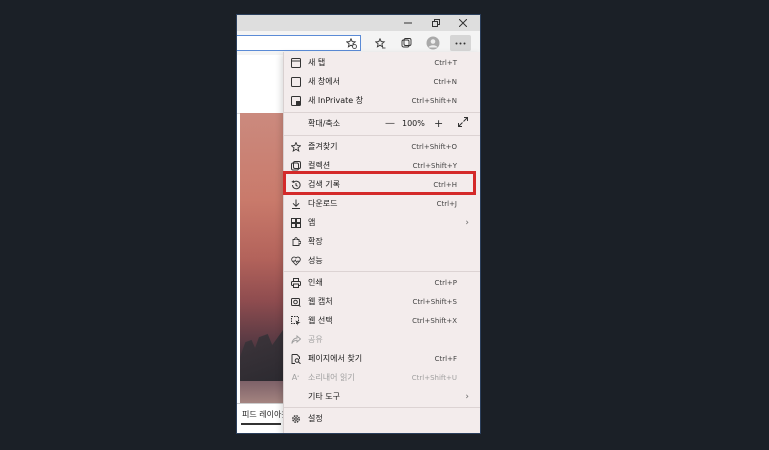 Image resolution: width=769 pixels, height=450 pixels. Describe the element at coordinates (317, 62) in the screenshot. I see `menu-label: 새 탭` at that location.